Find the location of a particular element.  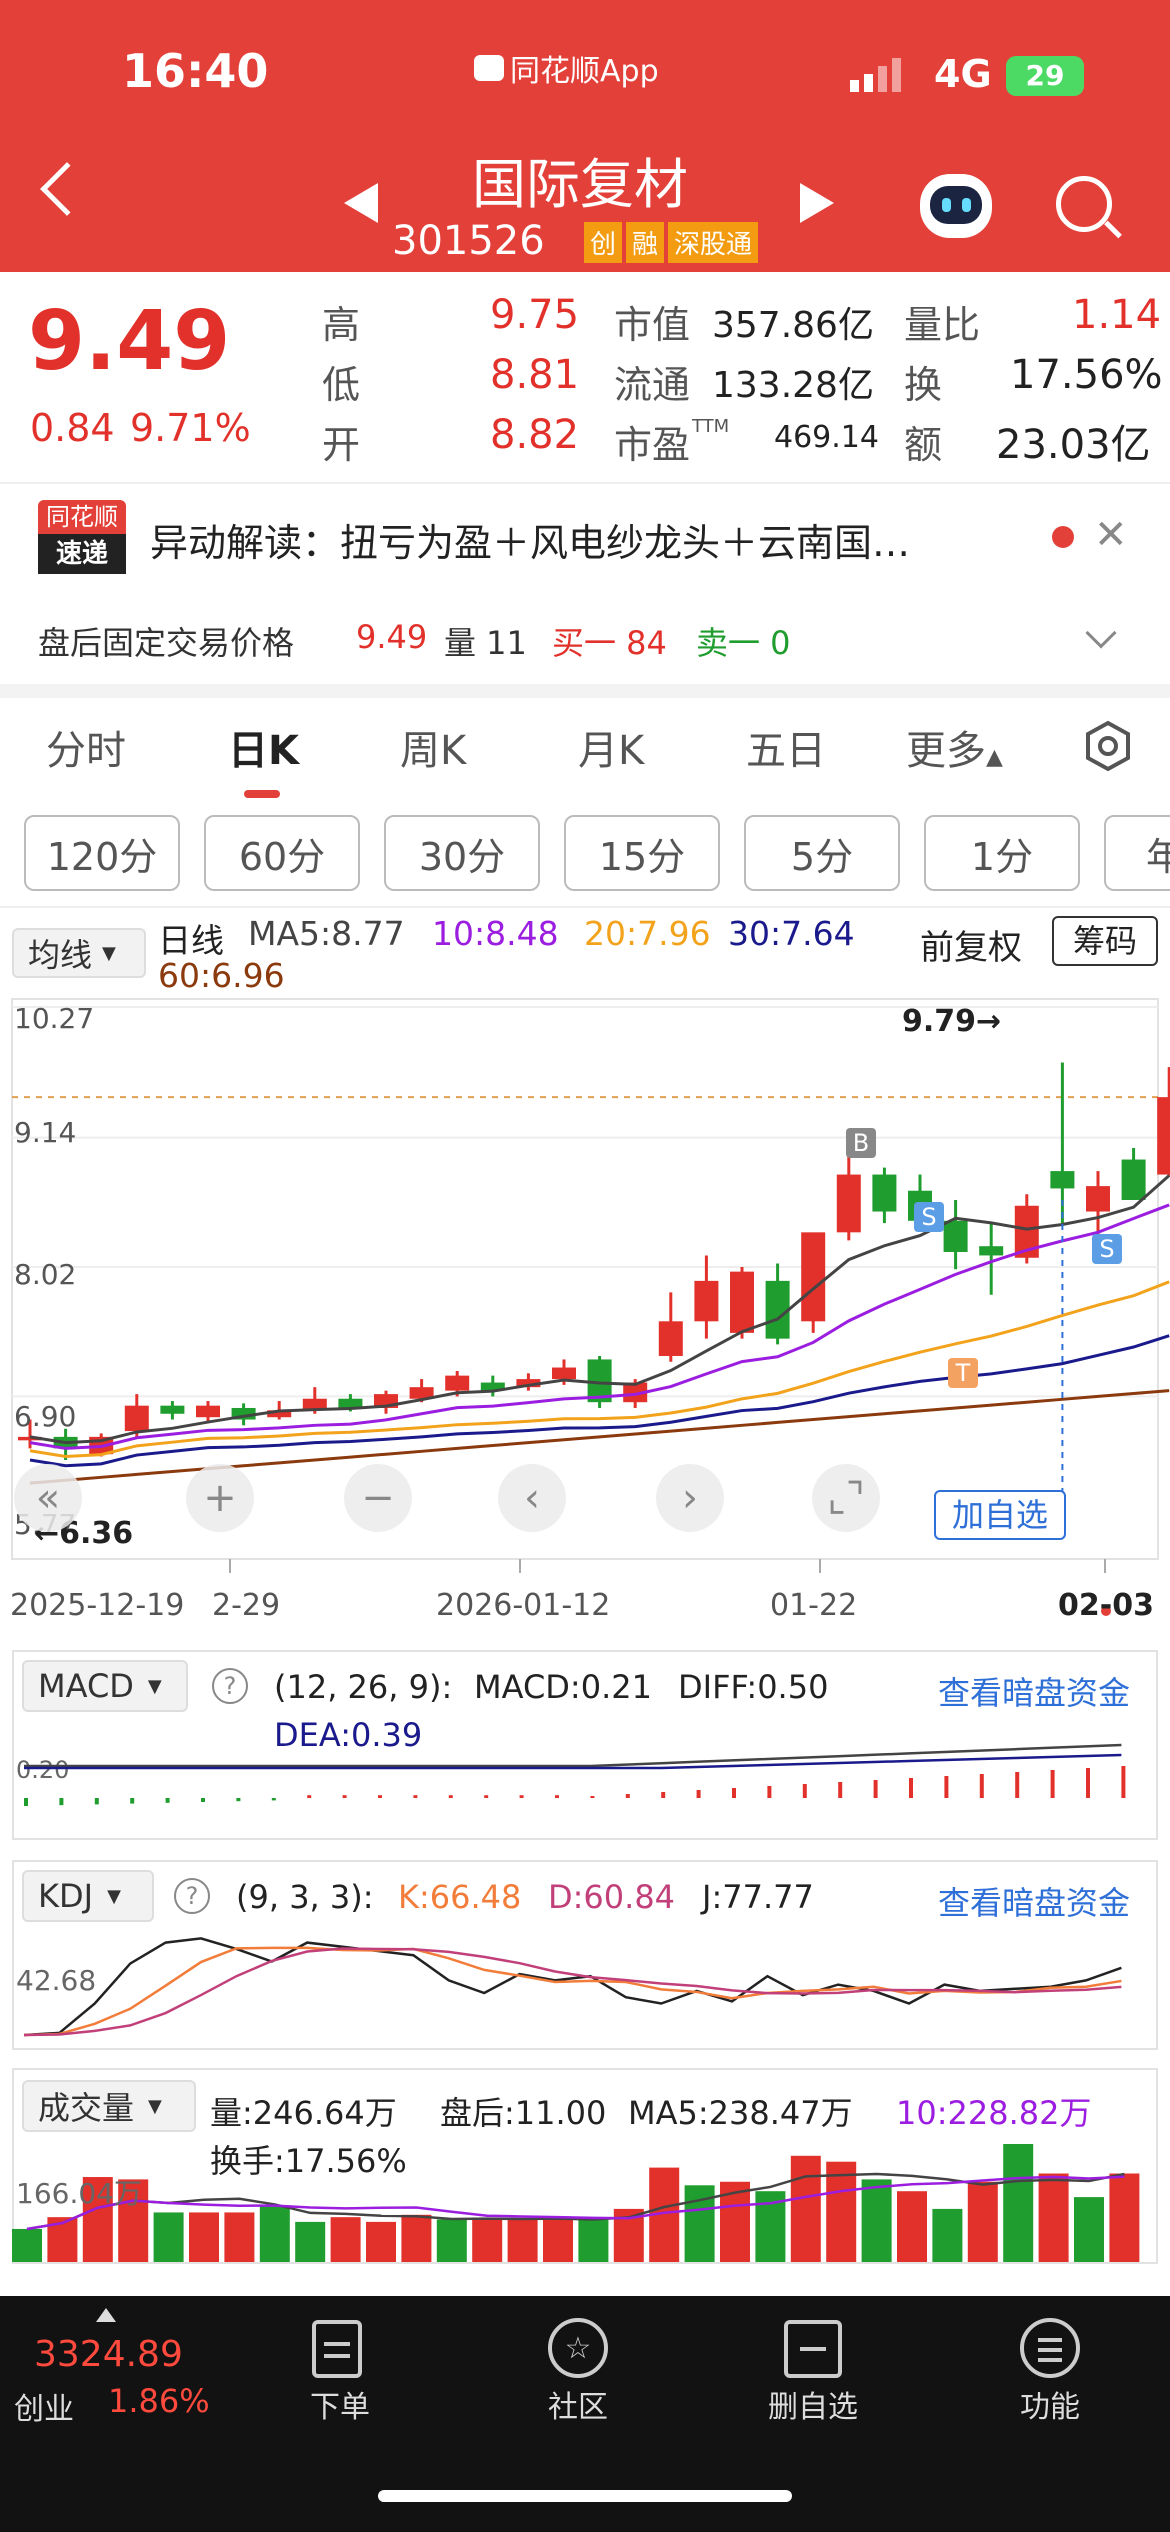

add-watchlist-button: 加自选 is located at coordinates (1000, 1515).